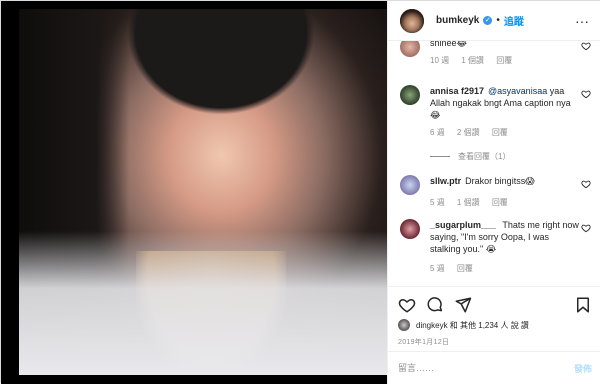 The width and height of the screenshot is (600, 384). Describe the element at coordinates (583, 305) in the screenshot. I see `bookmark-icon` at that location.